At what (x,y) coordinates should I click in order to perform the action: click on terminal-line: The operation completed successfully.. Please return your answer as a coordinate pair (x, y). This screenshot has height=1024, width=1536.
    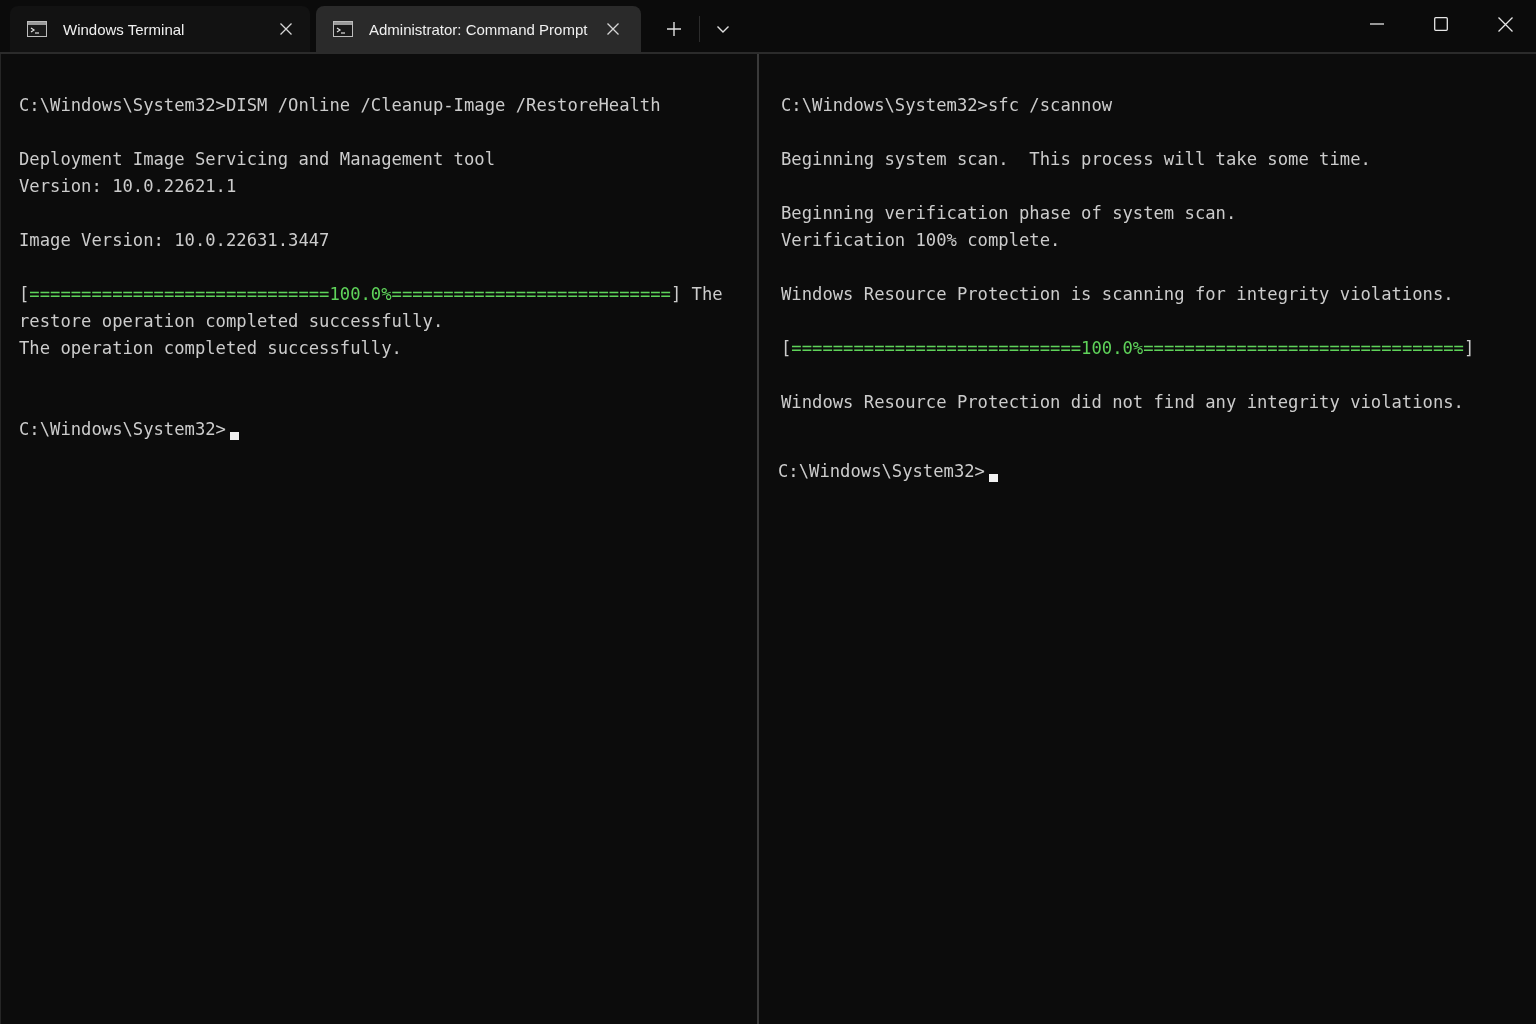
    Looking at the image, I should click on (210, 348).